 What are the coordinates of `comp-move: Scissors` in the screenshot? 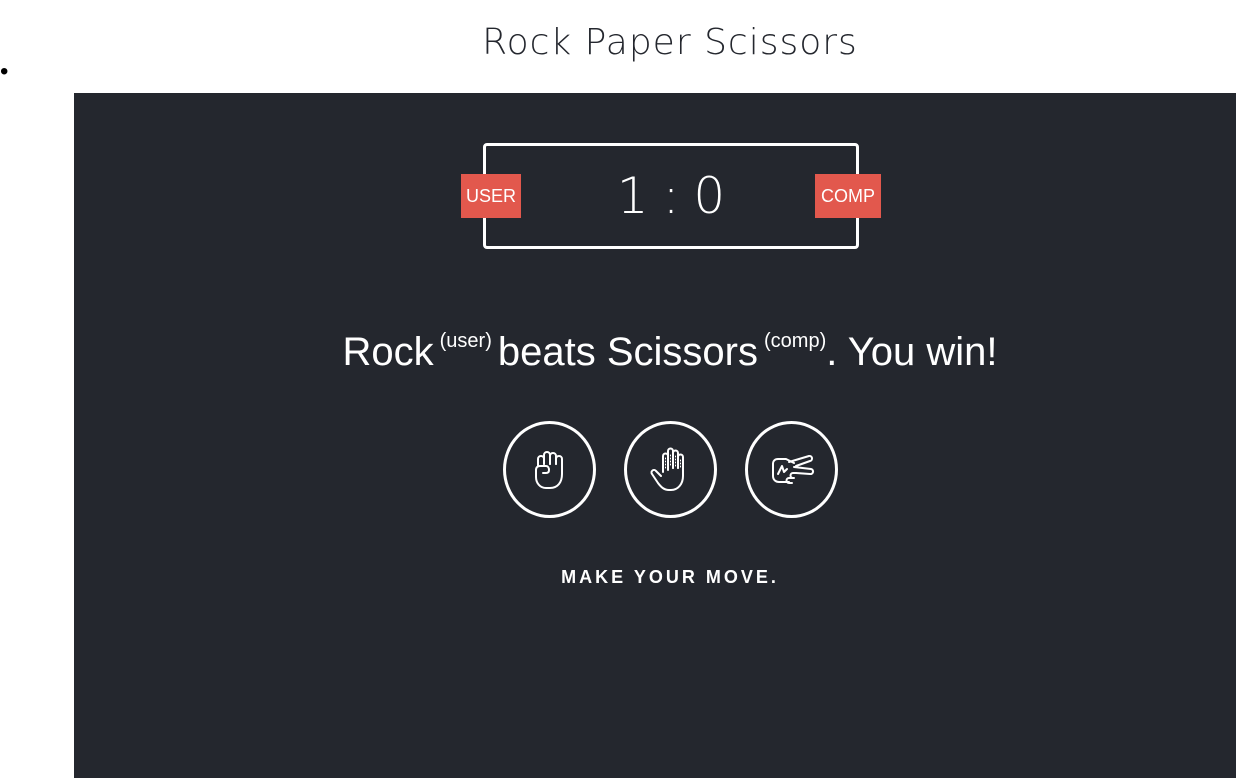 It's located at (682, 352).